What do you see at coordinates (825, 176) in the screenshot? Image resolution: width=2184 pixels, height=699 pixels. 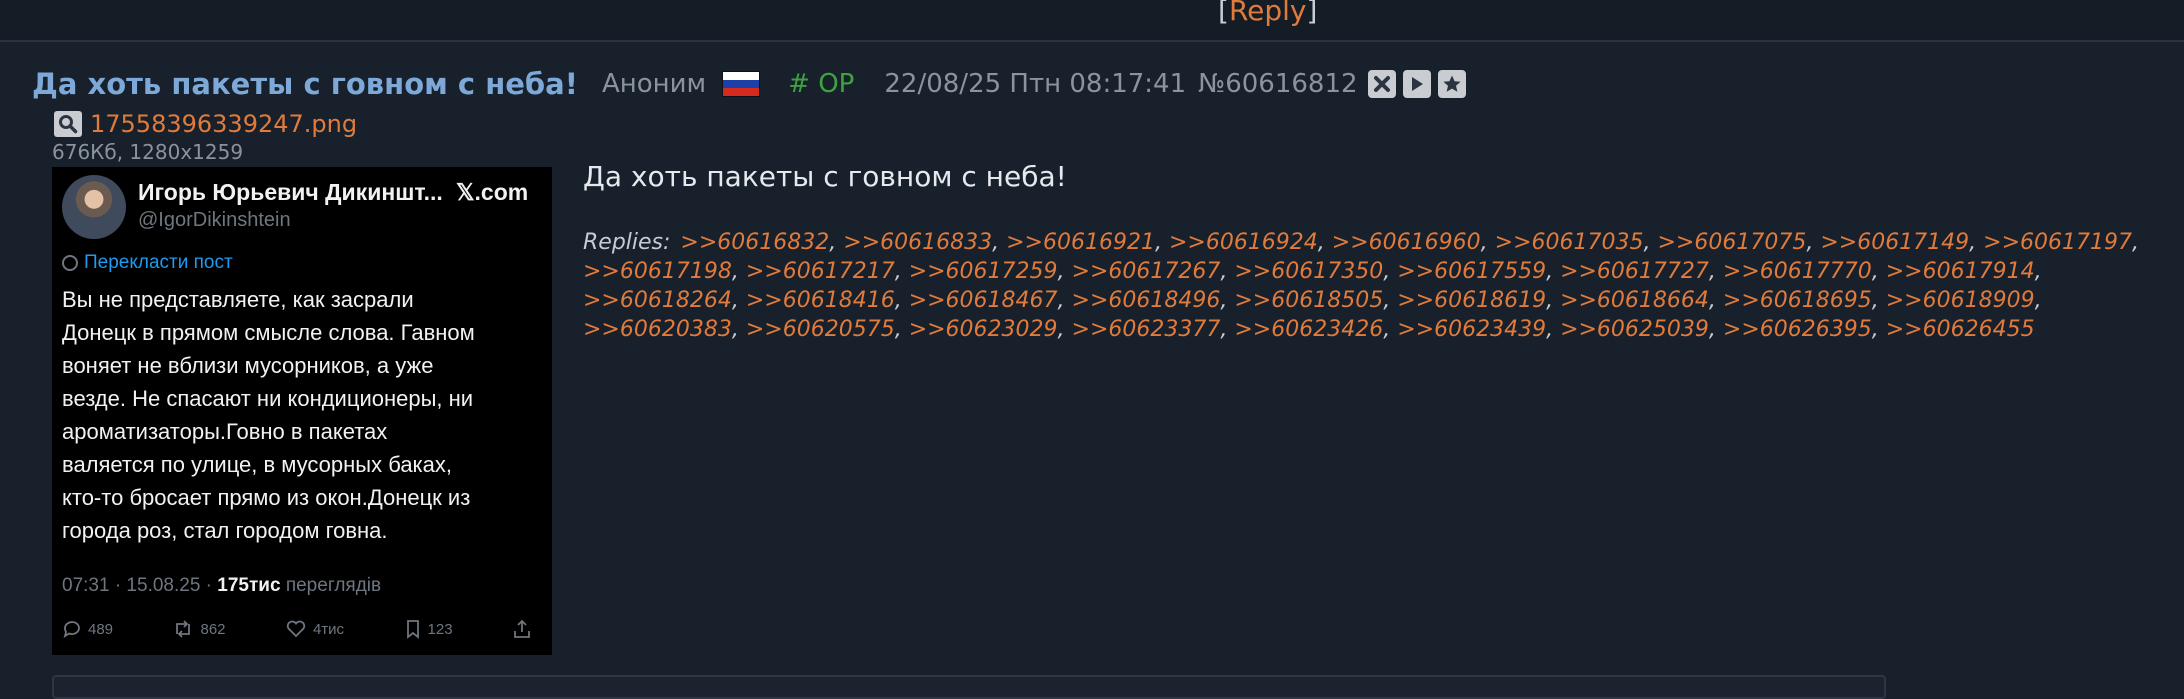 I see `post-message: Да хоть пакеты с говном с неба!` at bounding box center [825, 176].